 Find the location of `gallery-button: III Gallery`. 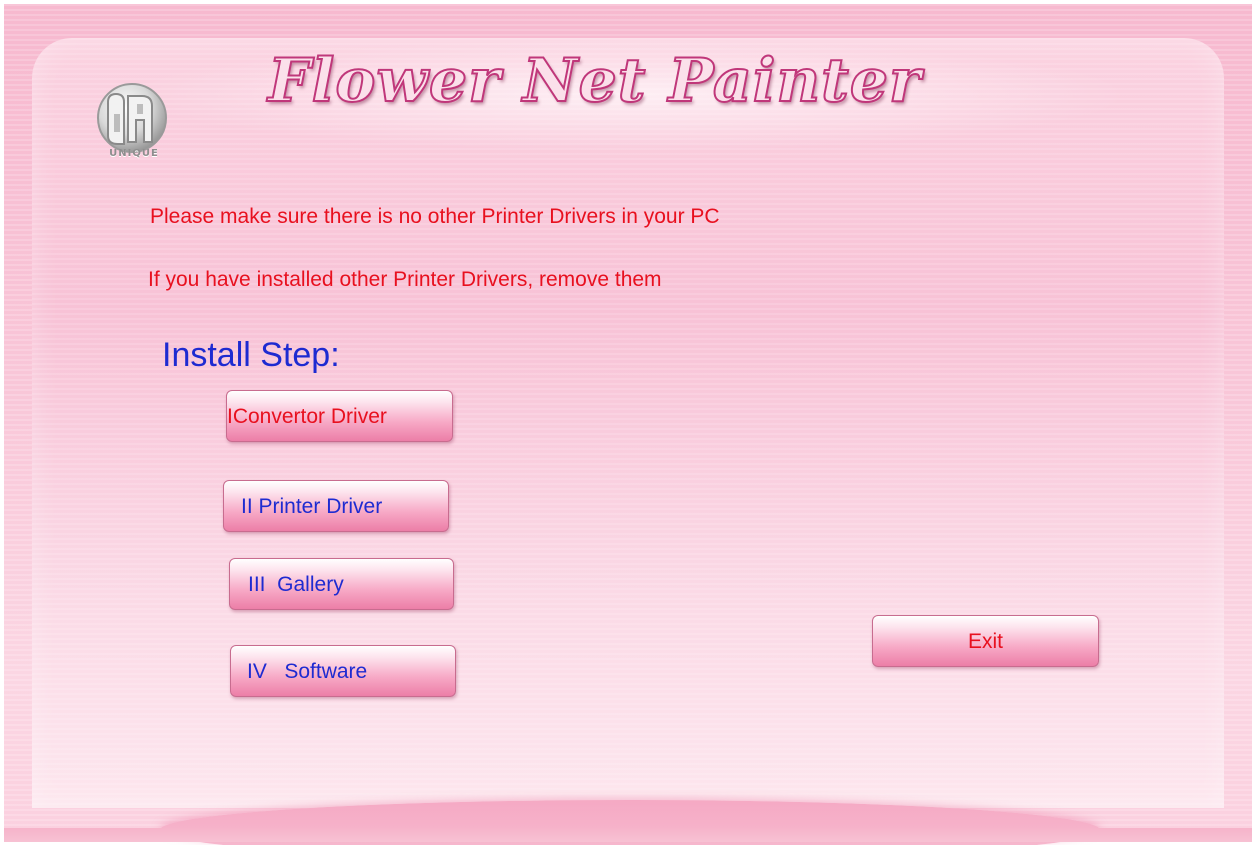

gallery-button: III Gallery is located at coordinates (341, 584).